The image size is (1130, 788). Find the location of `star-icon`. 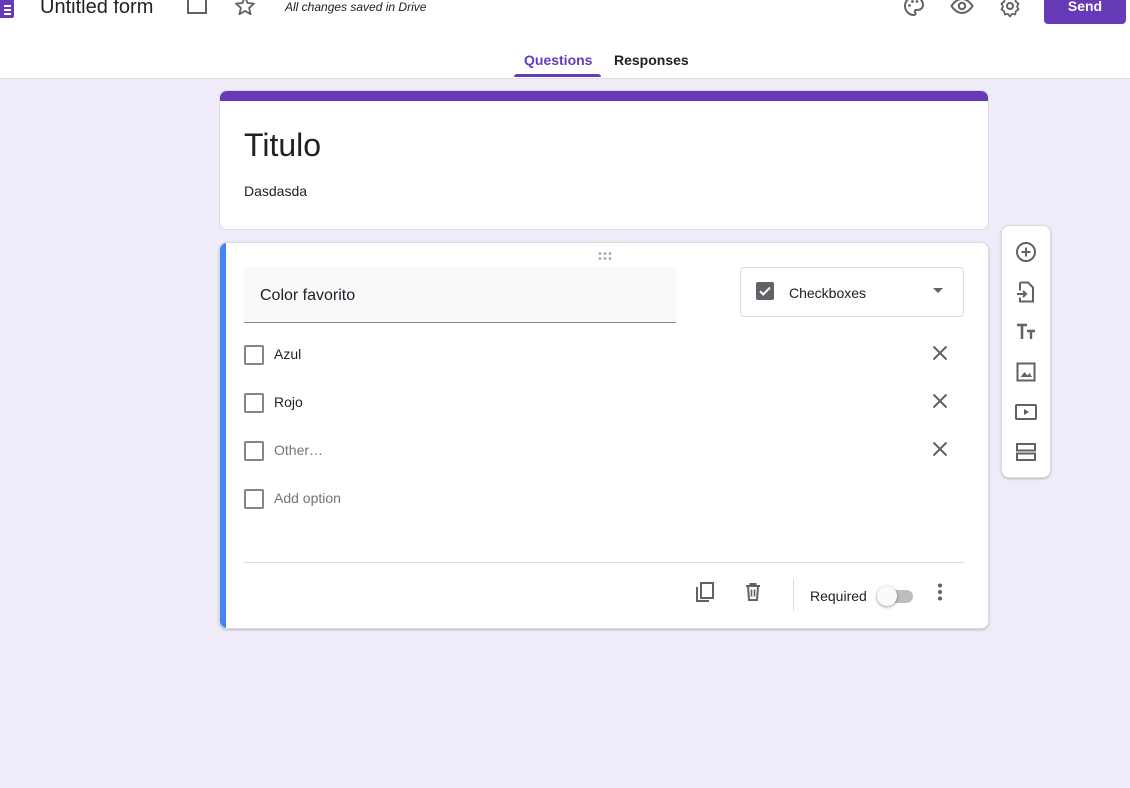

star-icon is located at coordinates (245, 9).